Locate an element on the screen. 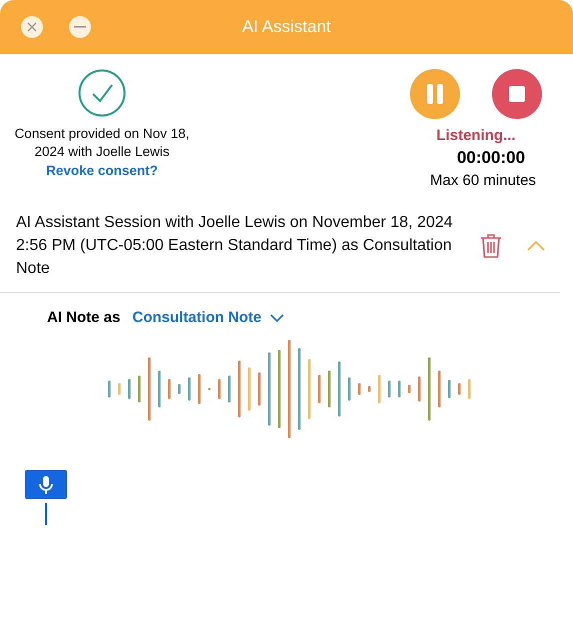  session-title: AI Assistant Session with Joelle Lewis on November 18, 2024 2:56 PM (UTC-05:00 Eastern Standard Time) as Consultation Note is located at coordinates (235, 246).